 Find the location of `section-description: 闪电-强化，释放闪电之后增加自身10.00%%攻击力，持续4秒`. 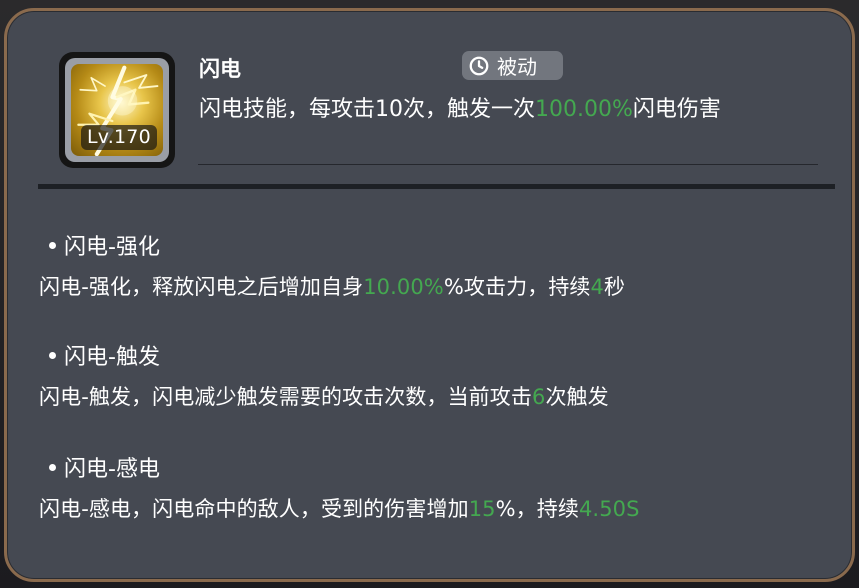

section-description: 闪电-强化，释放闪电之后增加自身10.00%%攻击力，持续4秒 is located at coordinates (434, 286).